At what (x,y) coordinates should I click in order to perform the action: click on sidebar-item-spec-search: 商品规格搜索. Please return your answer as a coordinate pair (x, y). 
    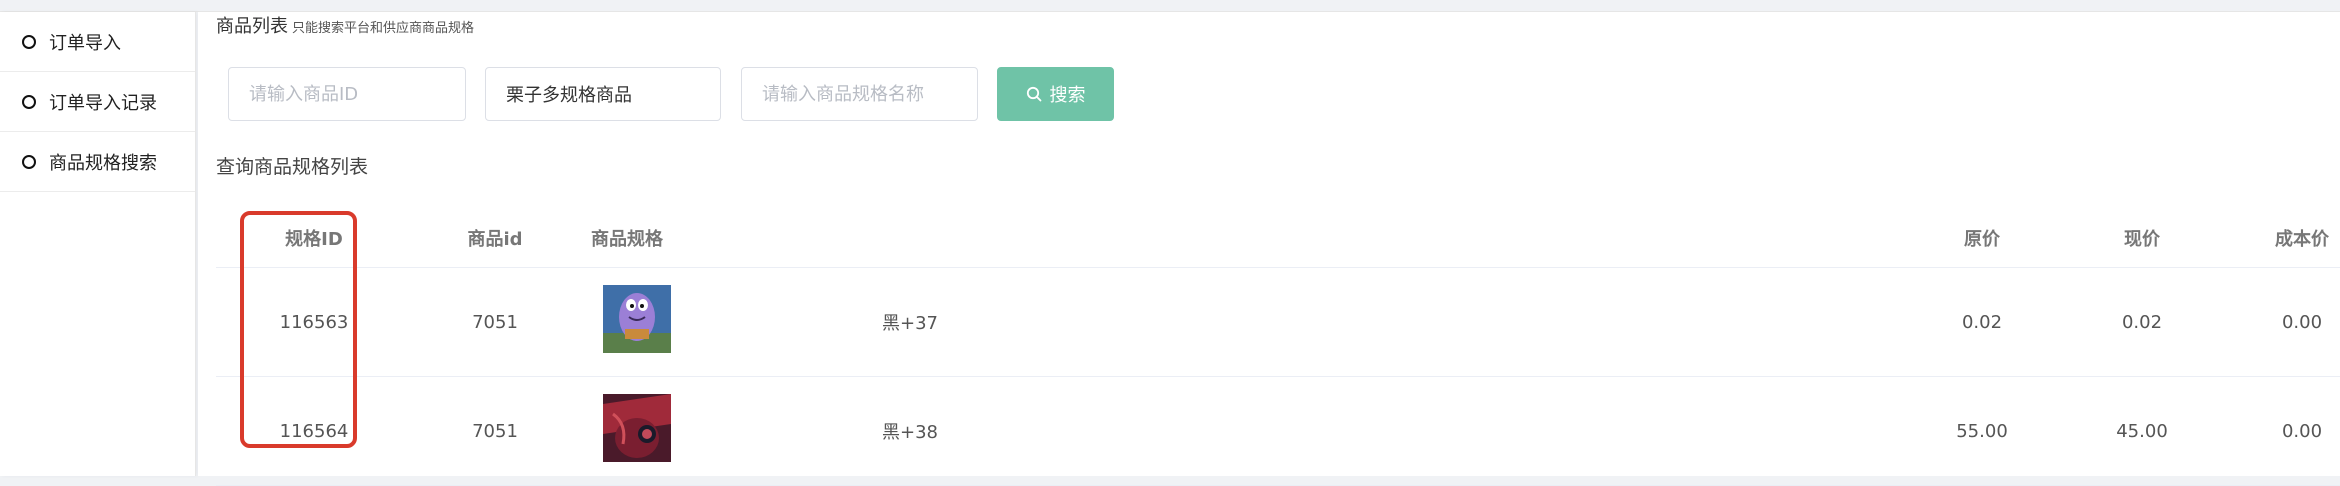
    Looking at the image, I should click on (97, 162).